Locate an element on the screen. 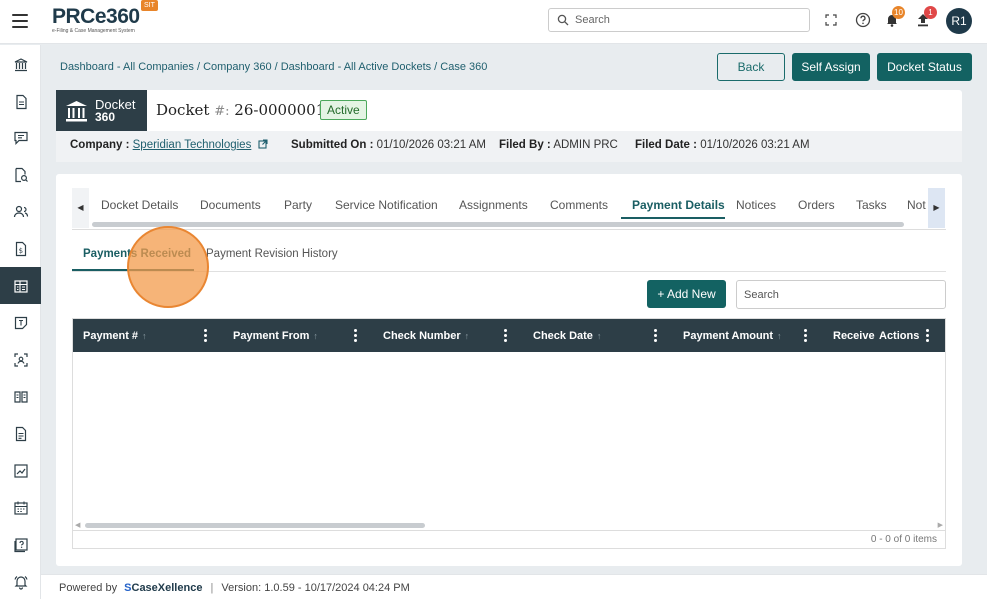 This screenshot has width=987, height=599. filed-date-value: 01/10/2026 03:21 AM is located at coordinates (755, 145).